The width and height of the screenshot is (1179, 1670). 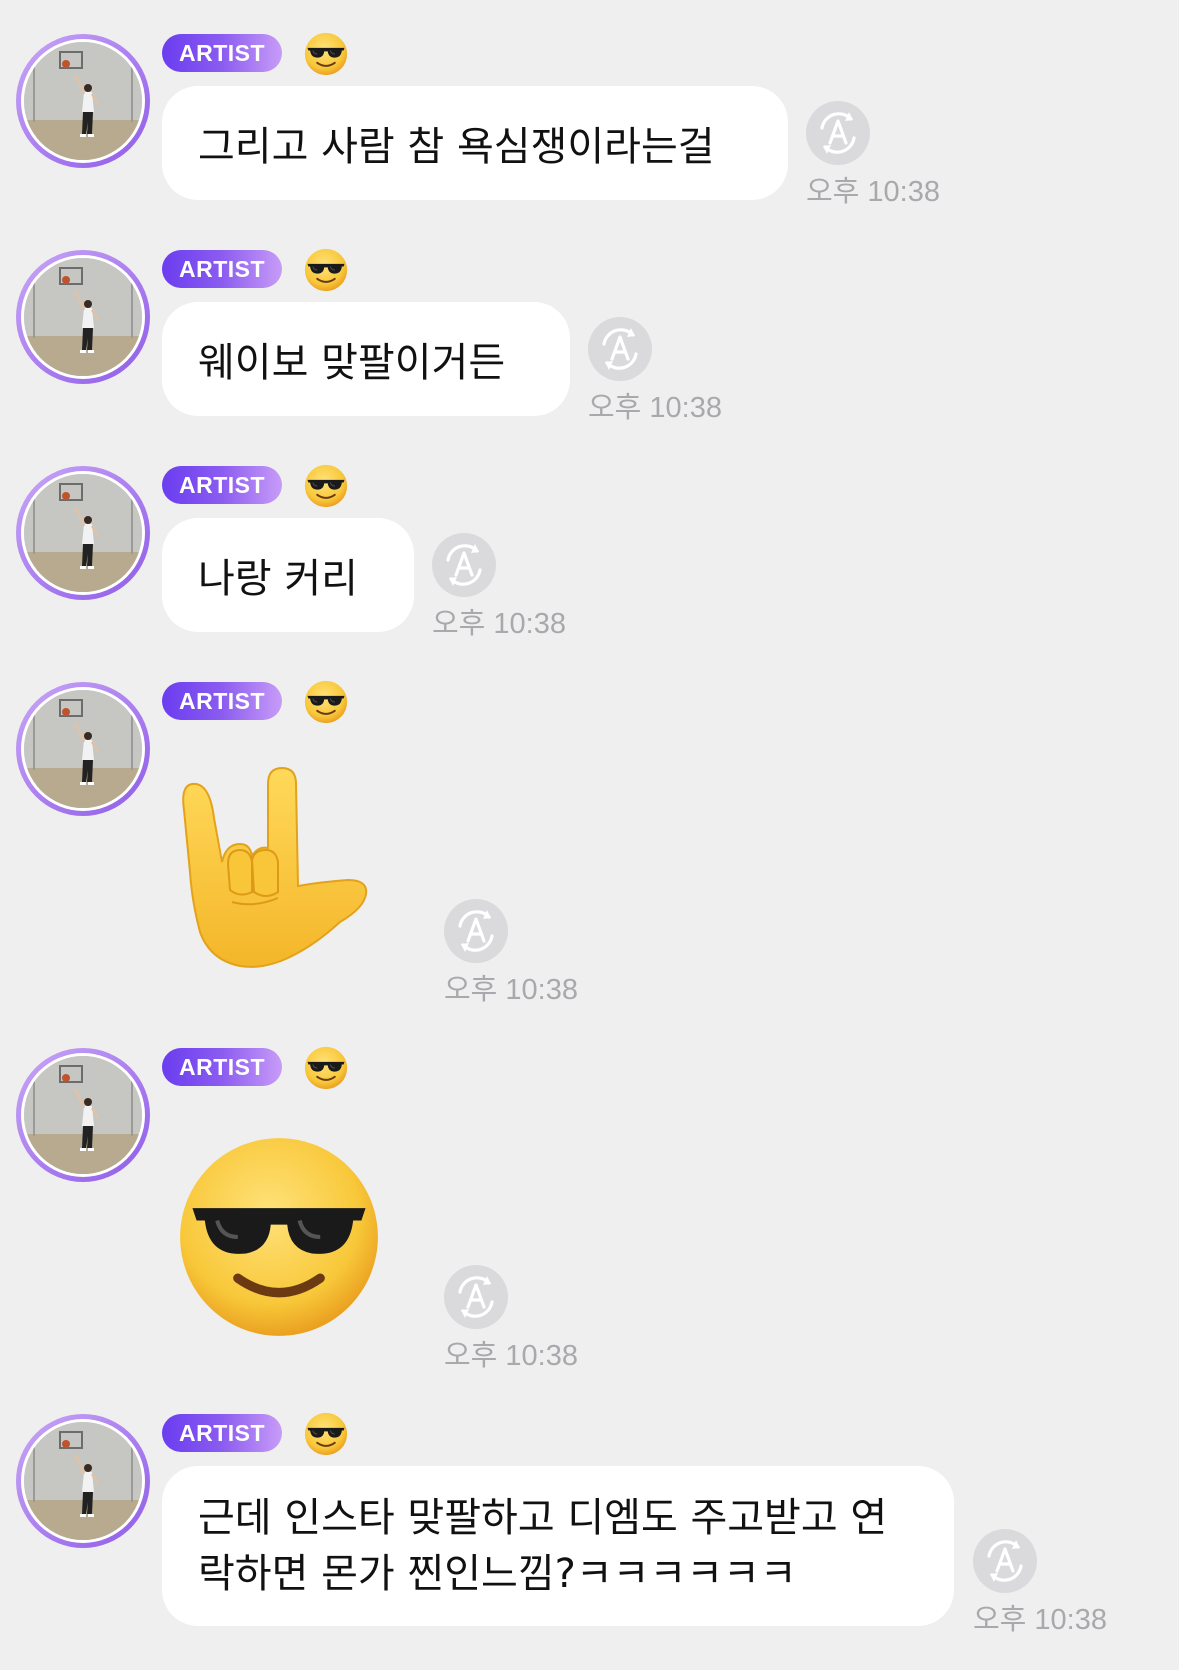 What do you see at coordinates (475, 143) in the screenshot?
I see `message-bubble: 그리고 사람 참 욕심쟁이라는걸` at bounding box center [475, 143].